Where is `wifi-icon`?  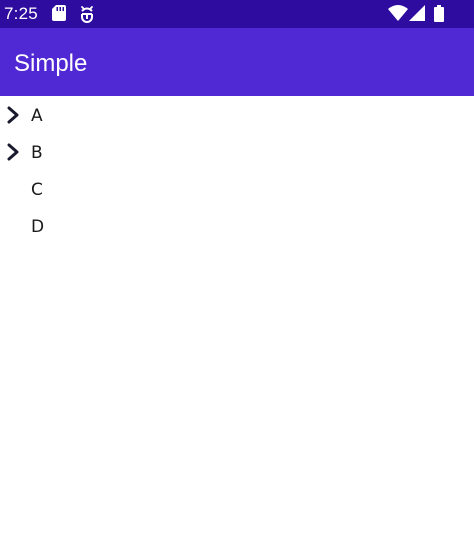
wifi-icon is located at coordinates (398, 15).